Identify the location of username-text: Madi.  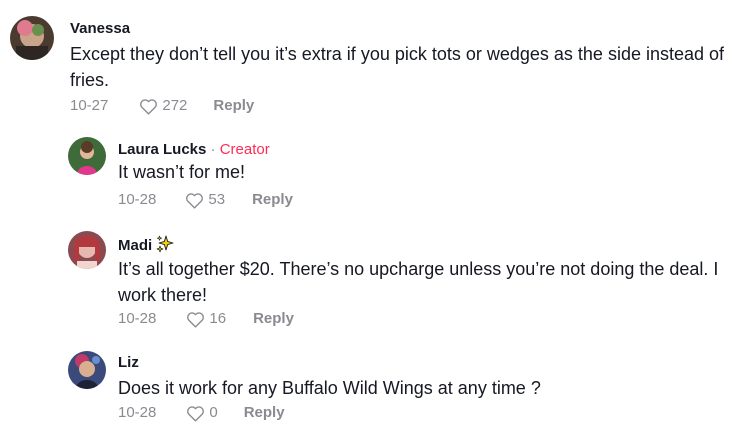
(135, 245).